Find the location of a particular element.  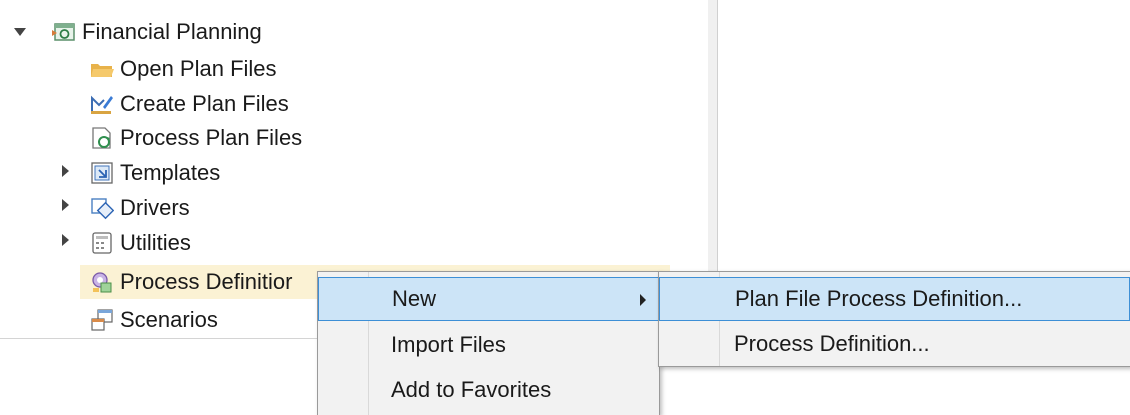

tree-item-label: Process Plan Files is located at coordinates (211, 137).